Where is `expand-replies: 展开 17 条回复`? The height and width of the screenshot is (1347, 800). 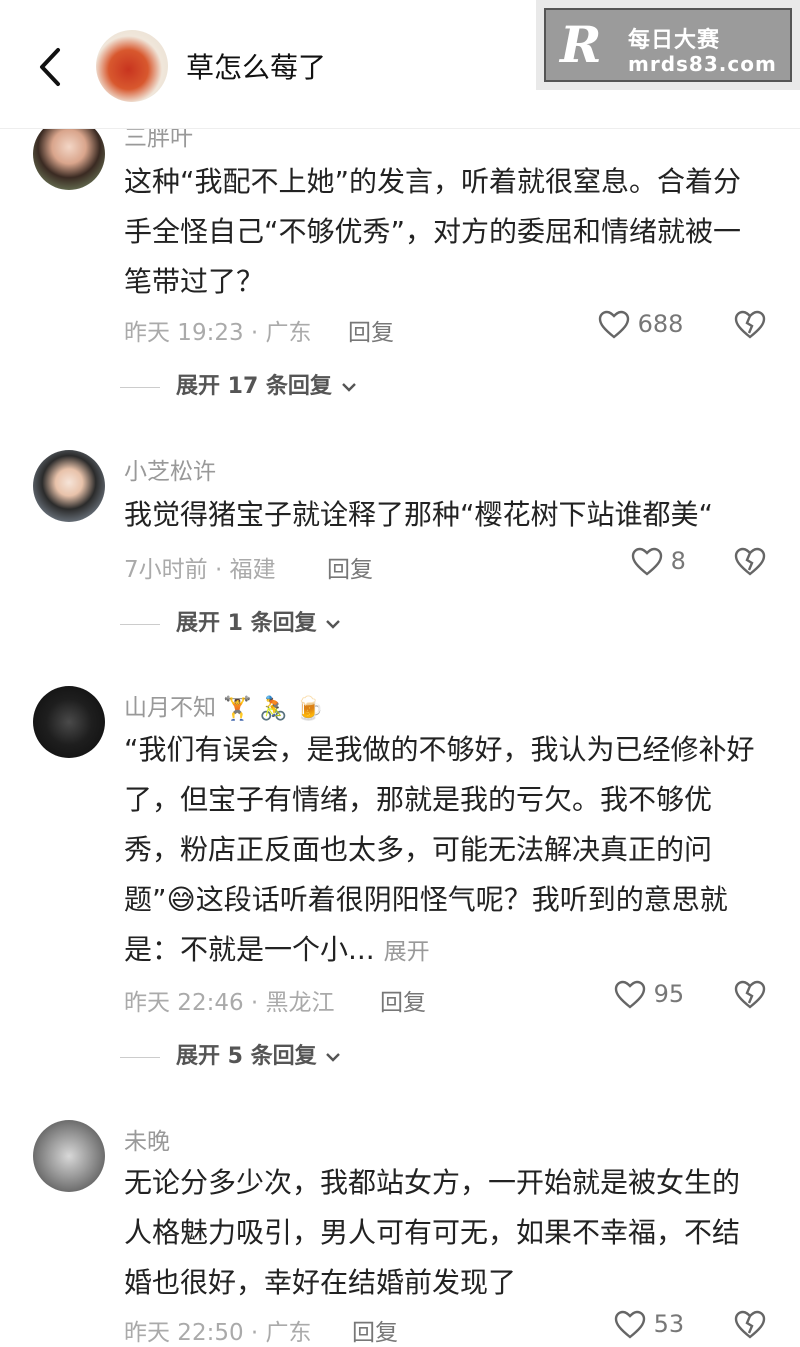
expand-replies: 展开 17 条回复 is located at coordinates (239, 384).